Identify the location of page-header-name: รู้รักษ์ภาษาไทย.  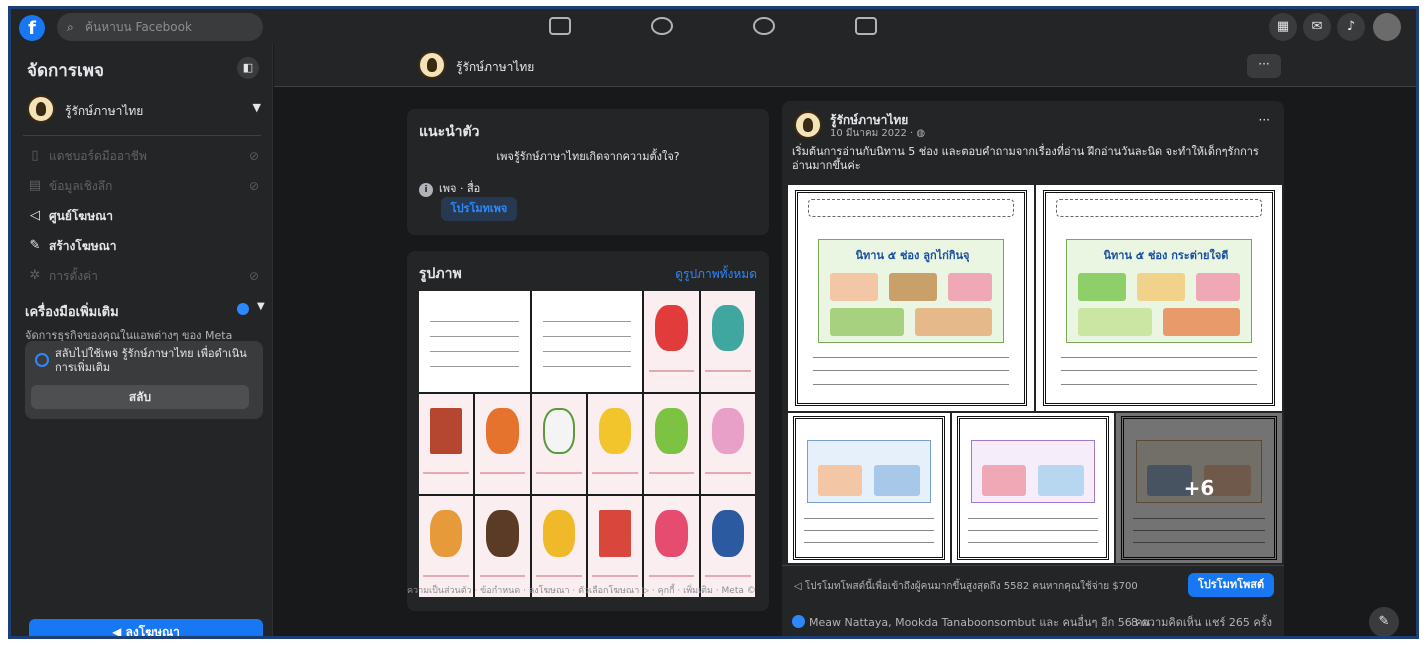
(495, 67).